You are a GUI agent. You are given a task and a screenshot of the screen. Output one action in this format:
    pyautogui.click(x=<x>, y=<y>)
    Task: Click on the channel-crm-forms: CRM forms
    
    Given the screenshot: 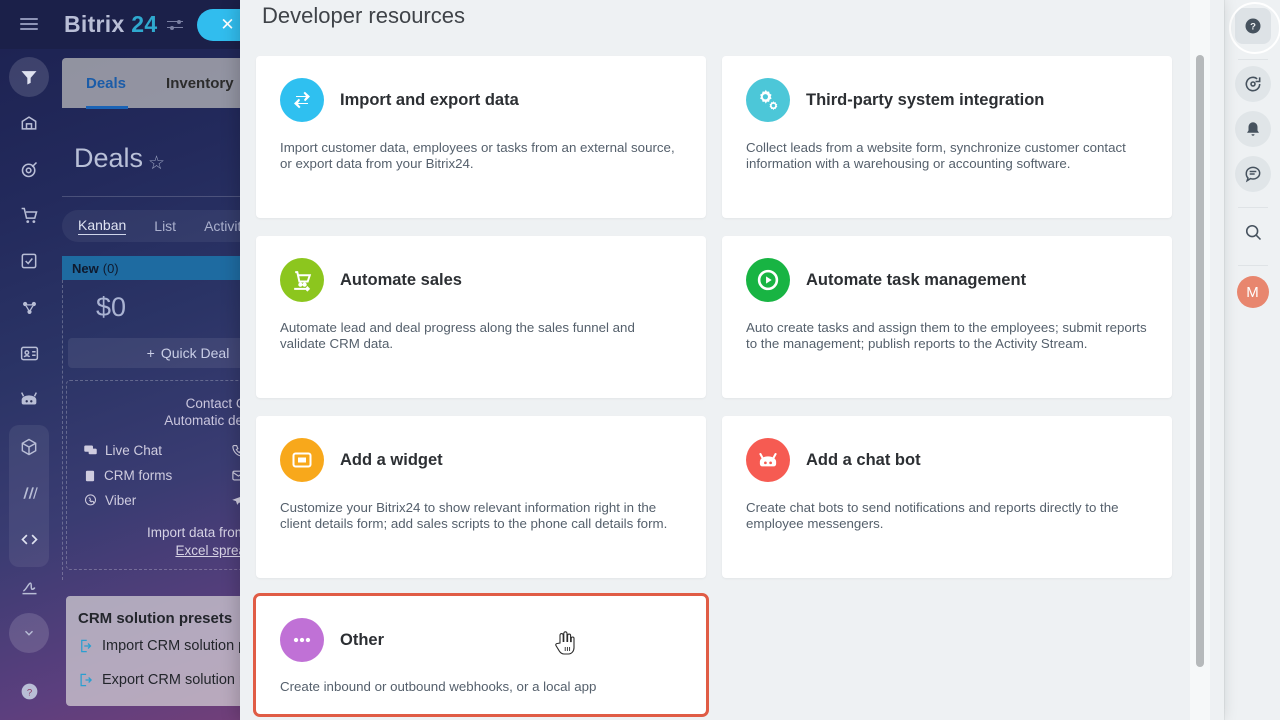 What is the action you would take?
    pyautogui.click(x=157, y=475)
    